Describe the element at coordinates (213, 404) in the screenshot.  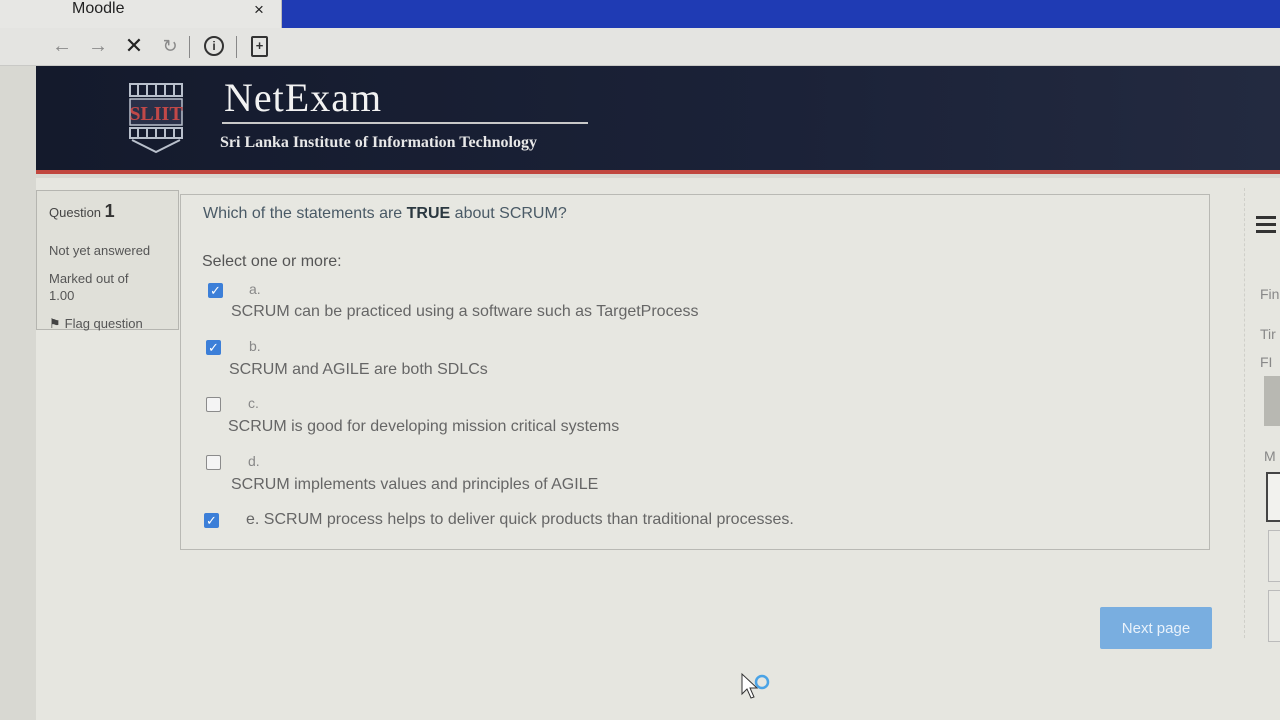
I see `option-c-checkbox` at that location.